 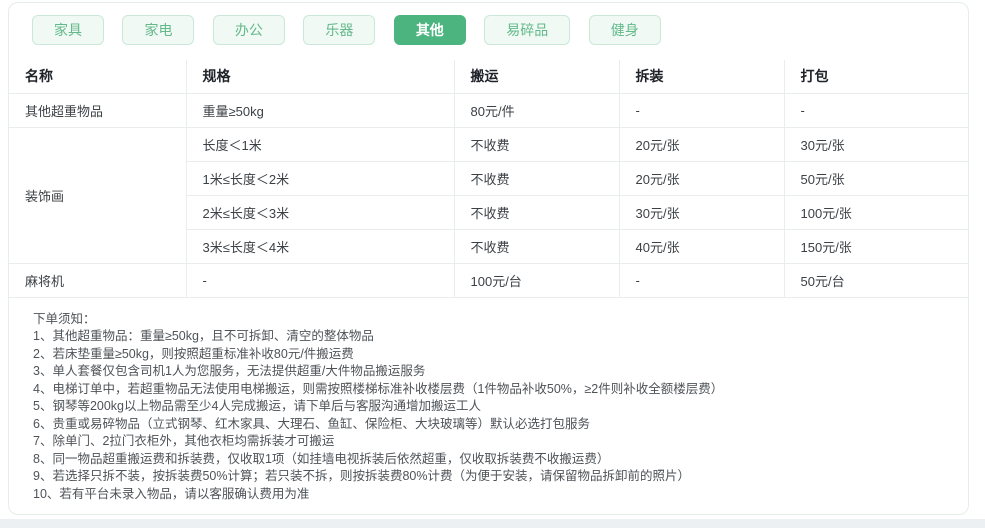 What do you see at coordinates (536, 77) in the screenshot?
I see `column-header-moving: 搬运` at bounding box center [536, 77].